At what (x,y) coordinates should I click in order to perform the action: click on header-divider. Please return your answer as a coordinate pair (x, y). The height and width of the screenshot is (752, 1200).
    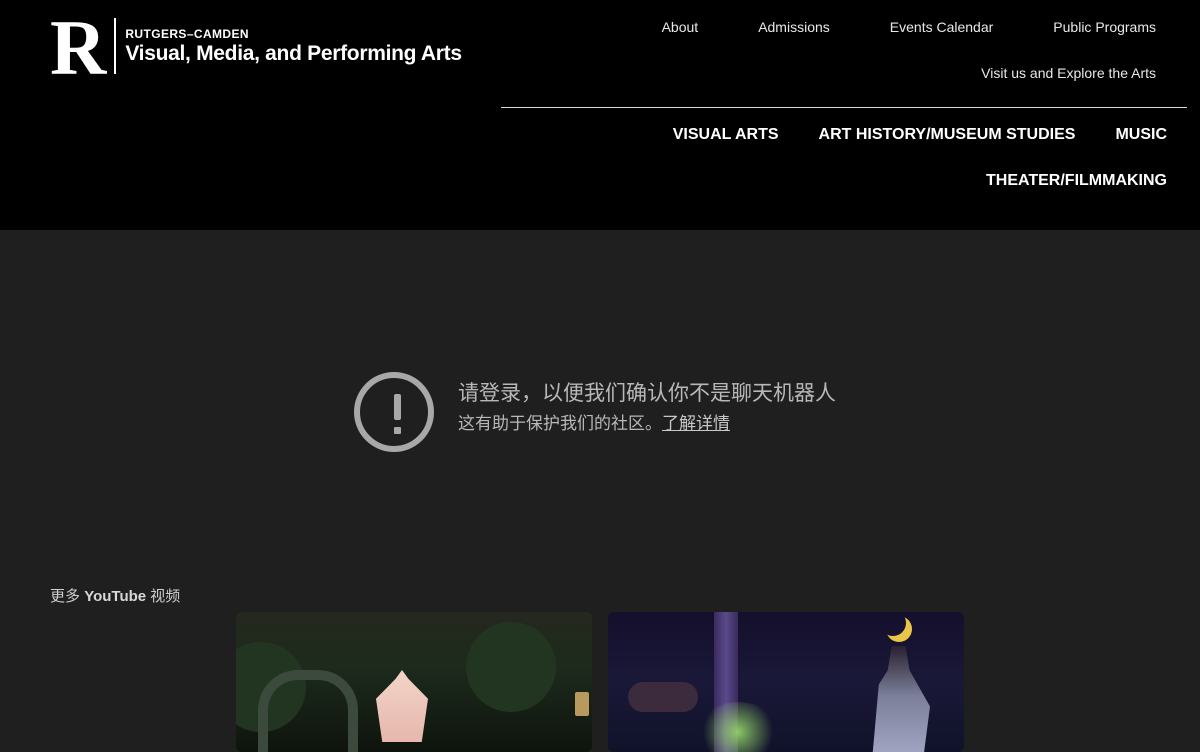
    Looking at the image, I should click on (844, 107).